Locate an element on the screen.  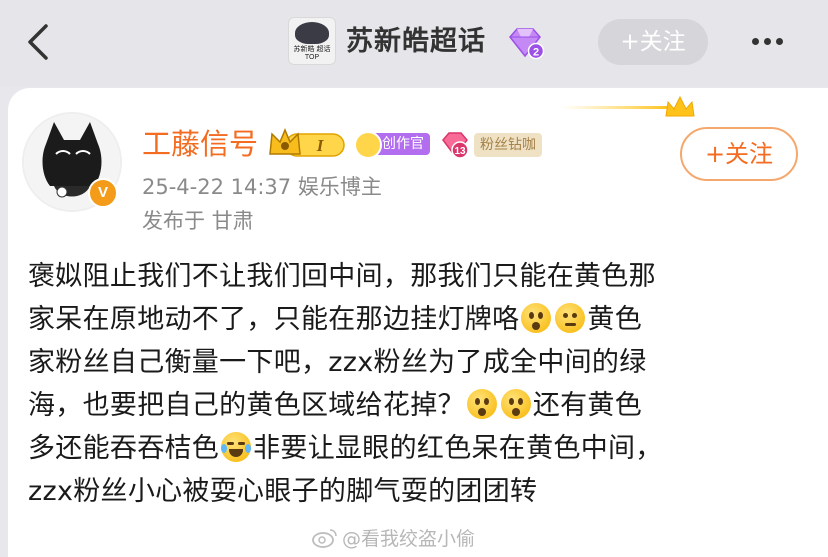
member-crown-level-icon: I is located at coordinates (307, 142).